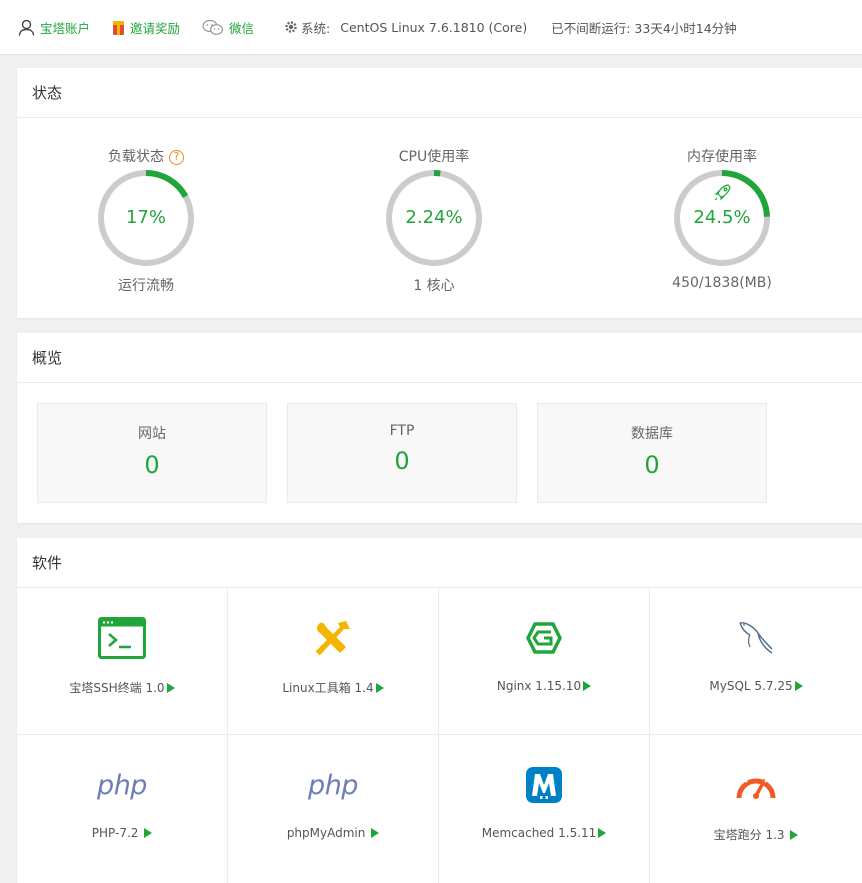 This screenshot has height=883, width=862. I want to click on software-item-label: 宝塔SSH终端 1.0, so click(117, 688).